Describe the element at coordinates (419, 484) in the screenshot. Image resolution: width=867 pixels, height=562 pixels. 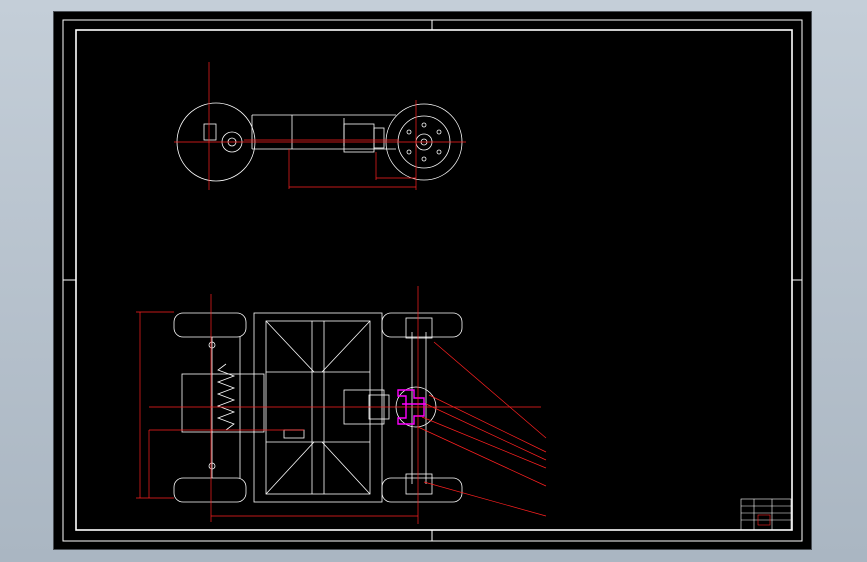
I see `front-hub-bottom` at that location.